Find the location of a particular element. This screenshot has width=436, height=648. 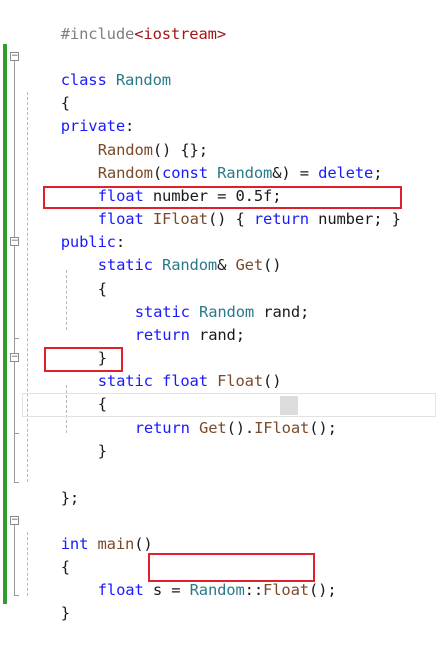

class-name: Random is located at coordinates (143, 80).